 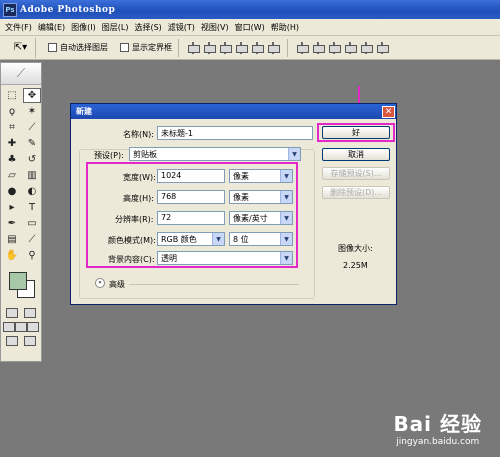 I want to click on distribute-bottom-icon, so click(x=334, y=47).